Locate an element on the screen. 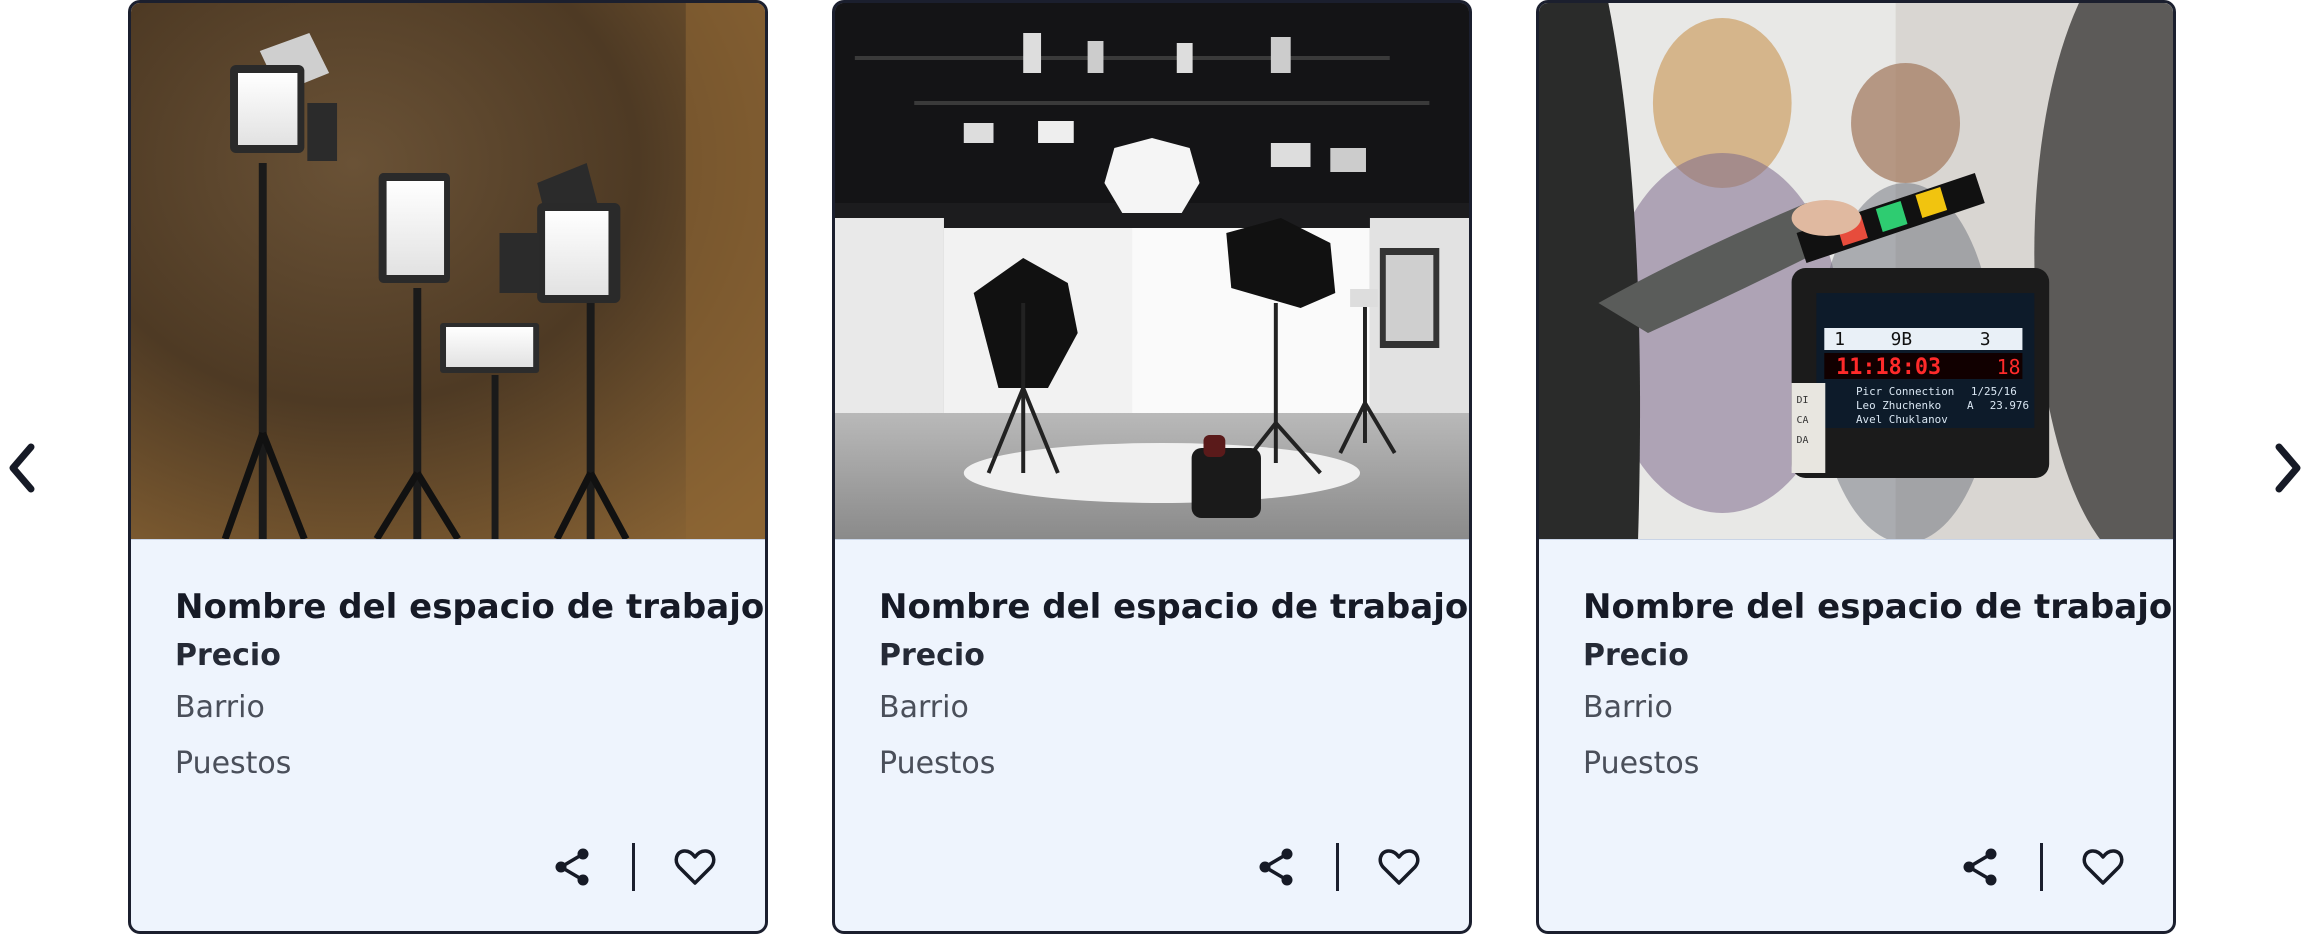  svg-text: DI is located at coordinates (1803, 400).